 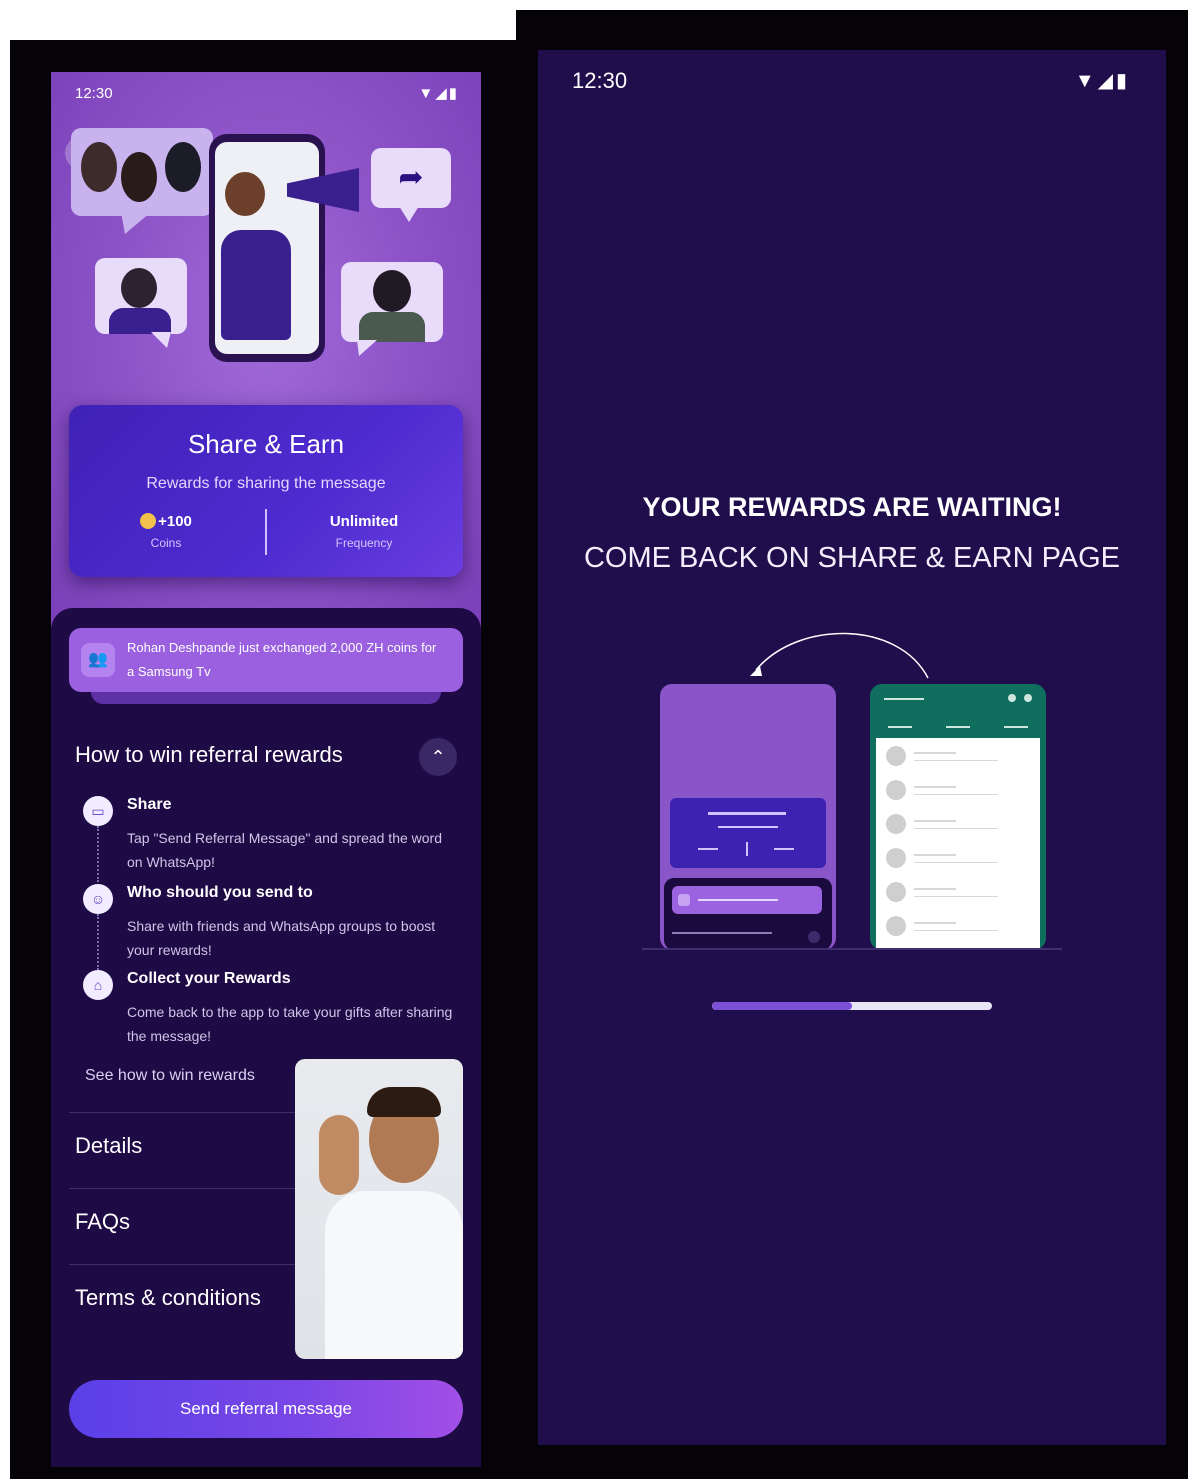 I want to click on stat-divider, so click(x=266, y=532).